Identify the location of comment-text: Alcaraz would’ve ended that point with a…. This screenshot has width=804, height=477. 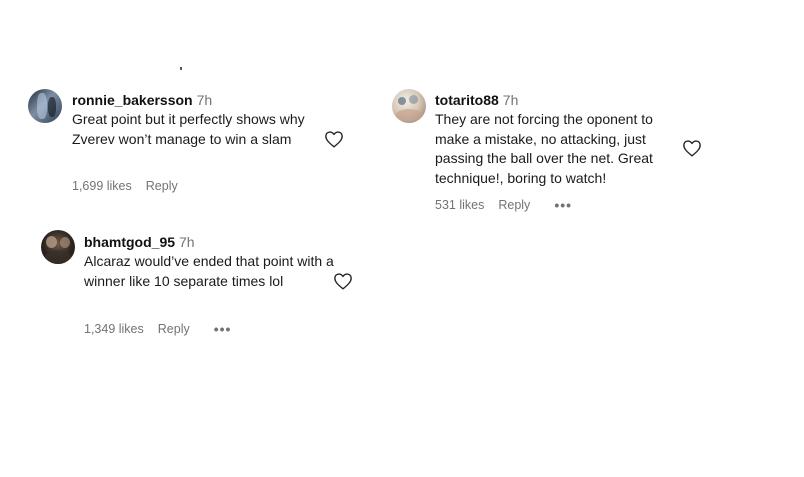
(209, 271).